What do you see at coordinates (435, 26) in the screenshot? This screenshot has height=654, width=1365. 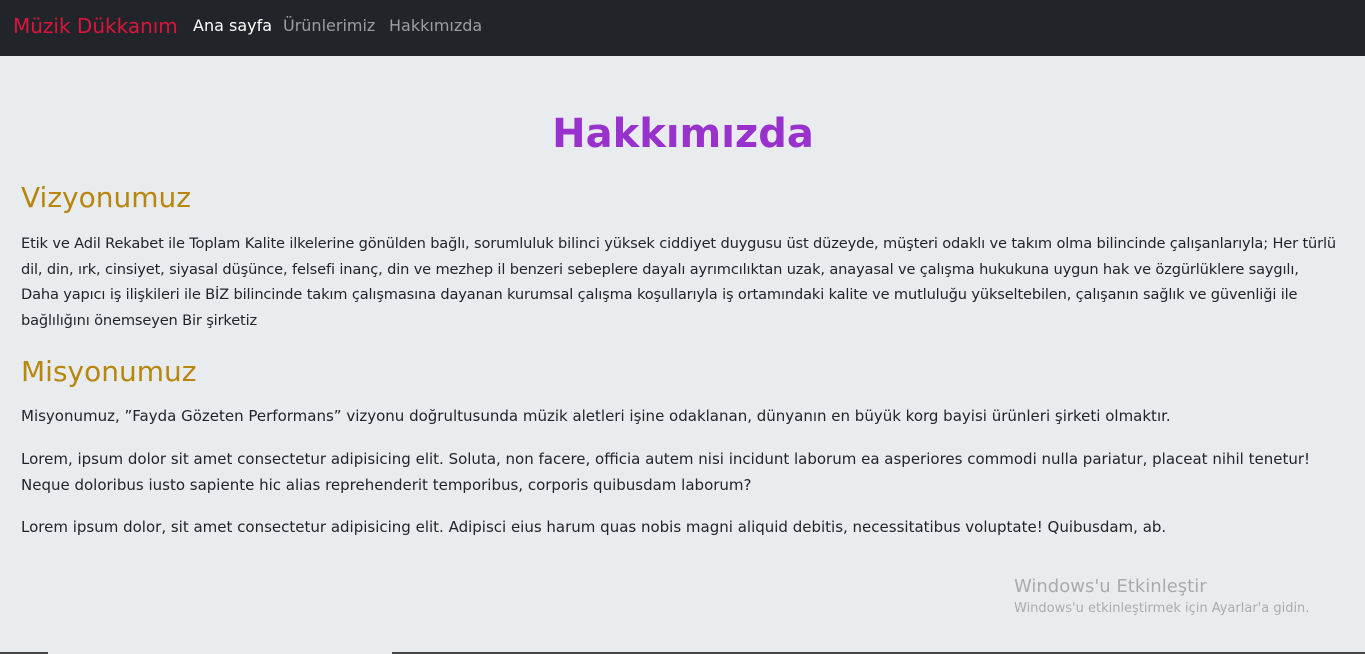 I see `nav-link-about: Hakkımızda` at bounding box center [435, 26].